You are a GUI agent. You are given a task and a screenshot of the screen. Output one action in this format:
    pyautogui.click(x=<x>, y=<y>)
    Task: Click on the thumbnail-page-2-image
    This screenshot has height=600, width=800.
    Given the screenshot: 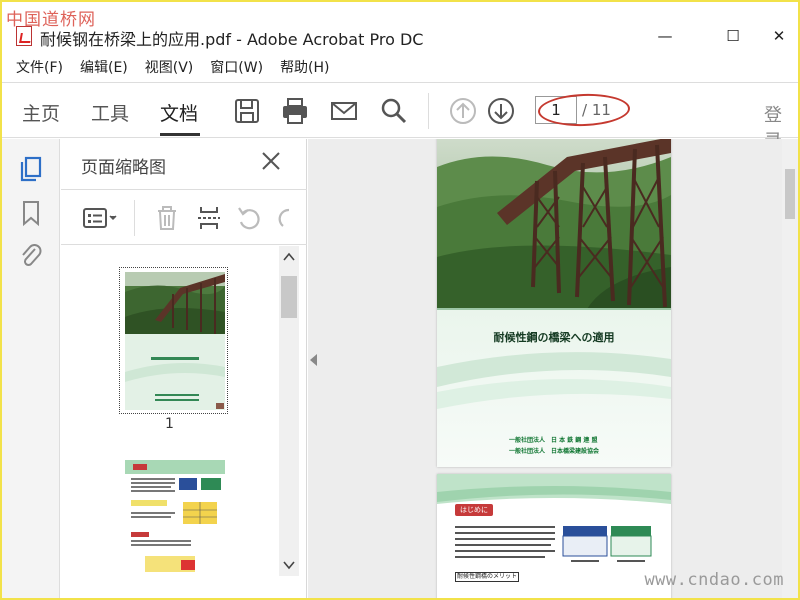 What is the action you would take?
    pyautogui.click(x=175, y=516)
    